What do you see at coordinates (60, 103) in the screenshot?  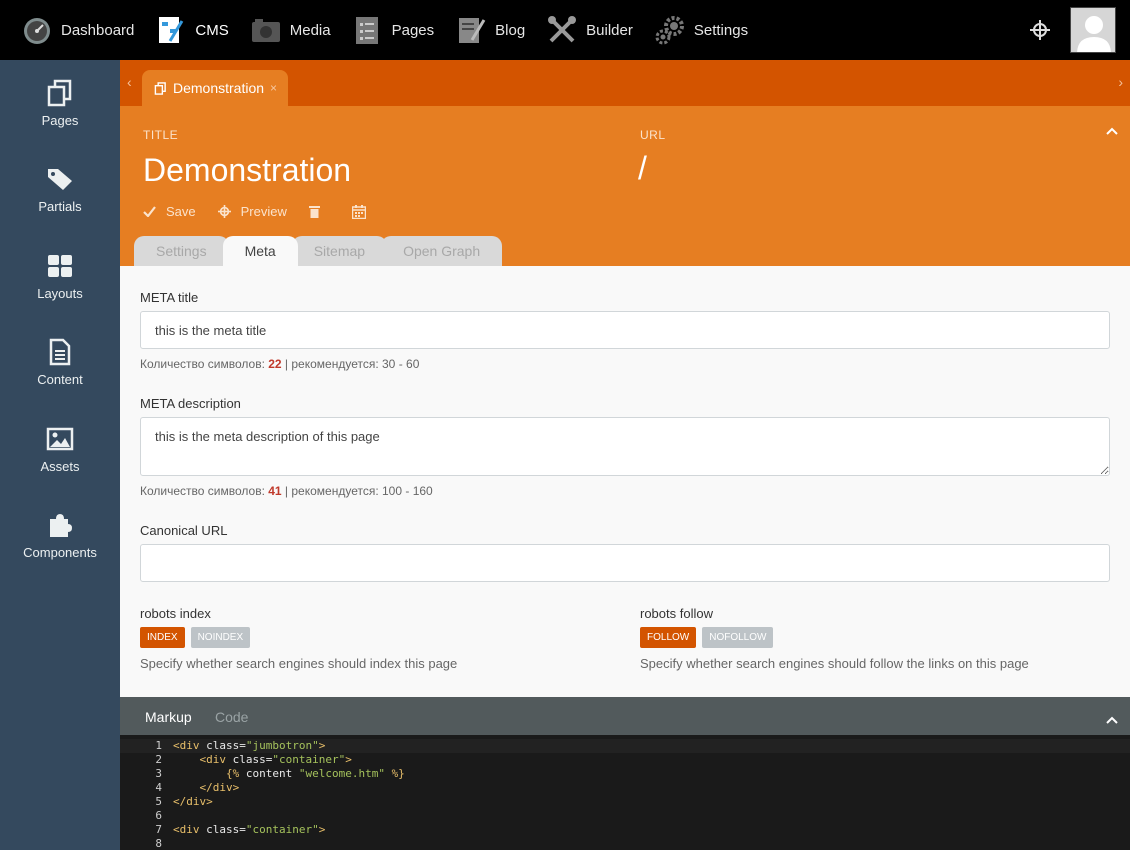 I see `sidebar-item-pages: Pages` at bounding box center [60, 103].